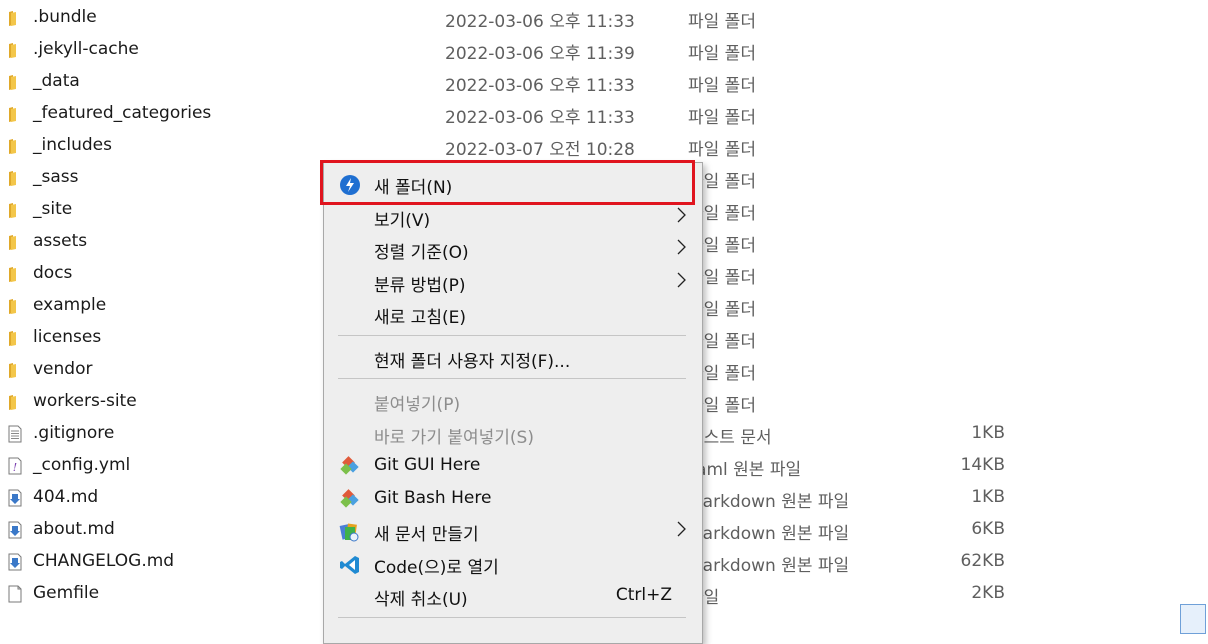  I want to click on file-name: _data, so click(56, 81).